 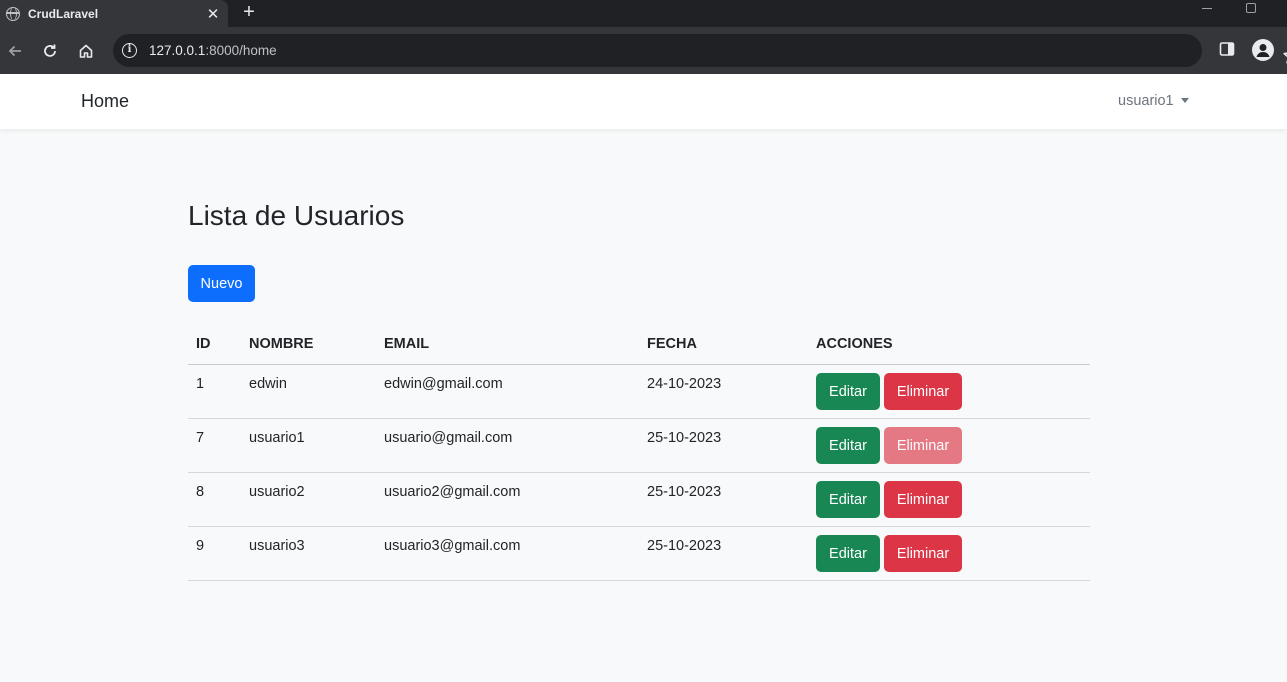 What do you see at coordinates (129, 50) in the screenshot?
I see `site-info-icon: i` at bounding box center [129, 50].